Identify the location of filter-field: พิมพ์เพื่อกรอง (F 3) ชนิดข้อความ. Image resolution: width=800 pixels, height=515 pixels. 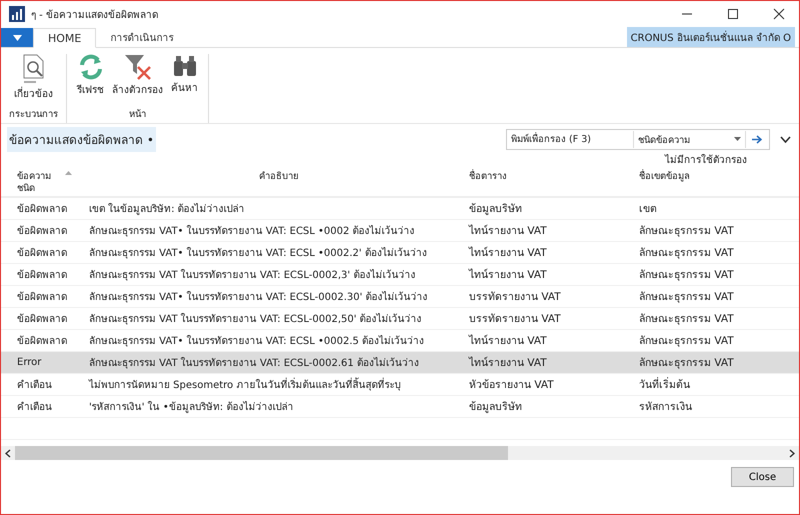
(638, 139).